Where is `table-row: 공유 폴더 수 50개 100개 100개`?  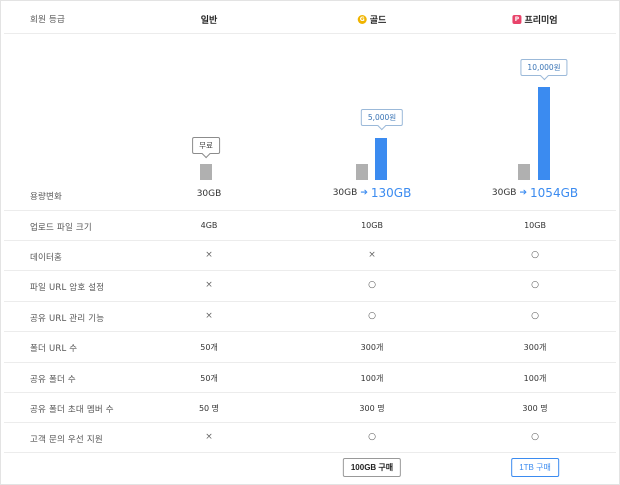
table-row: 공유 폴더 수 50개 100개 100개 is located at coordinates (310, 377).